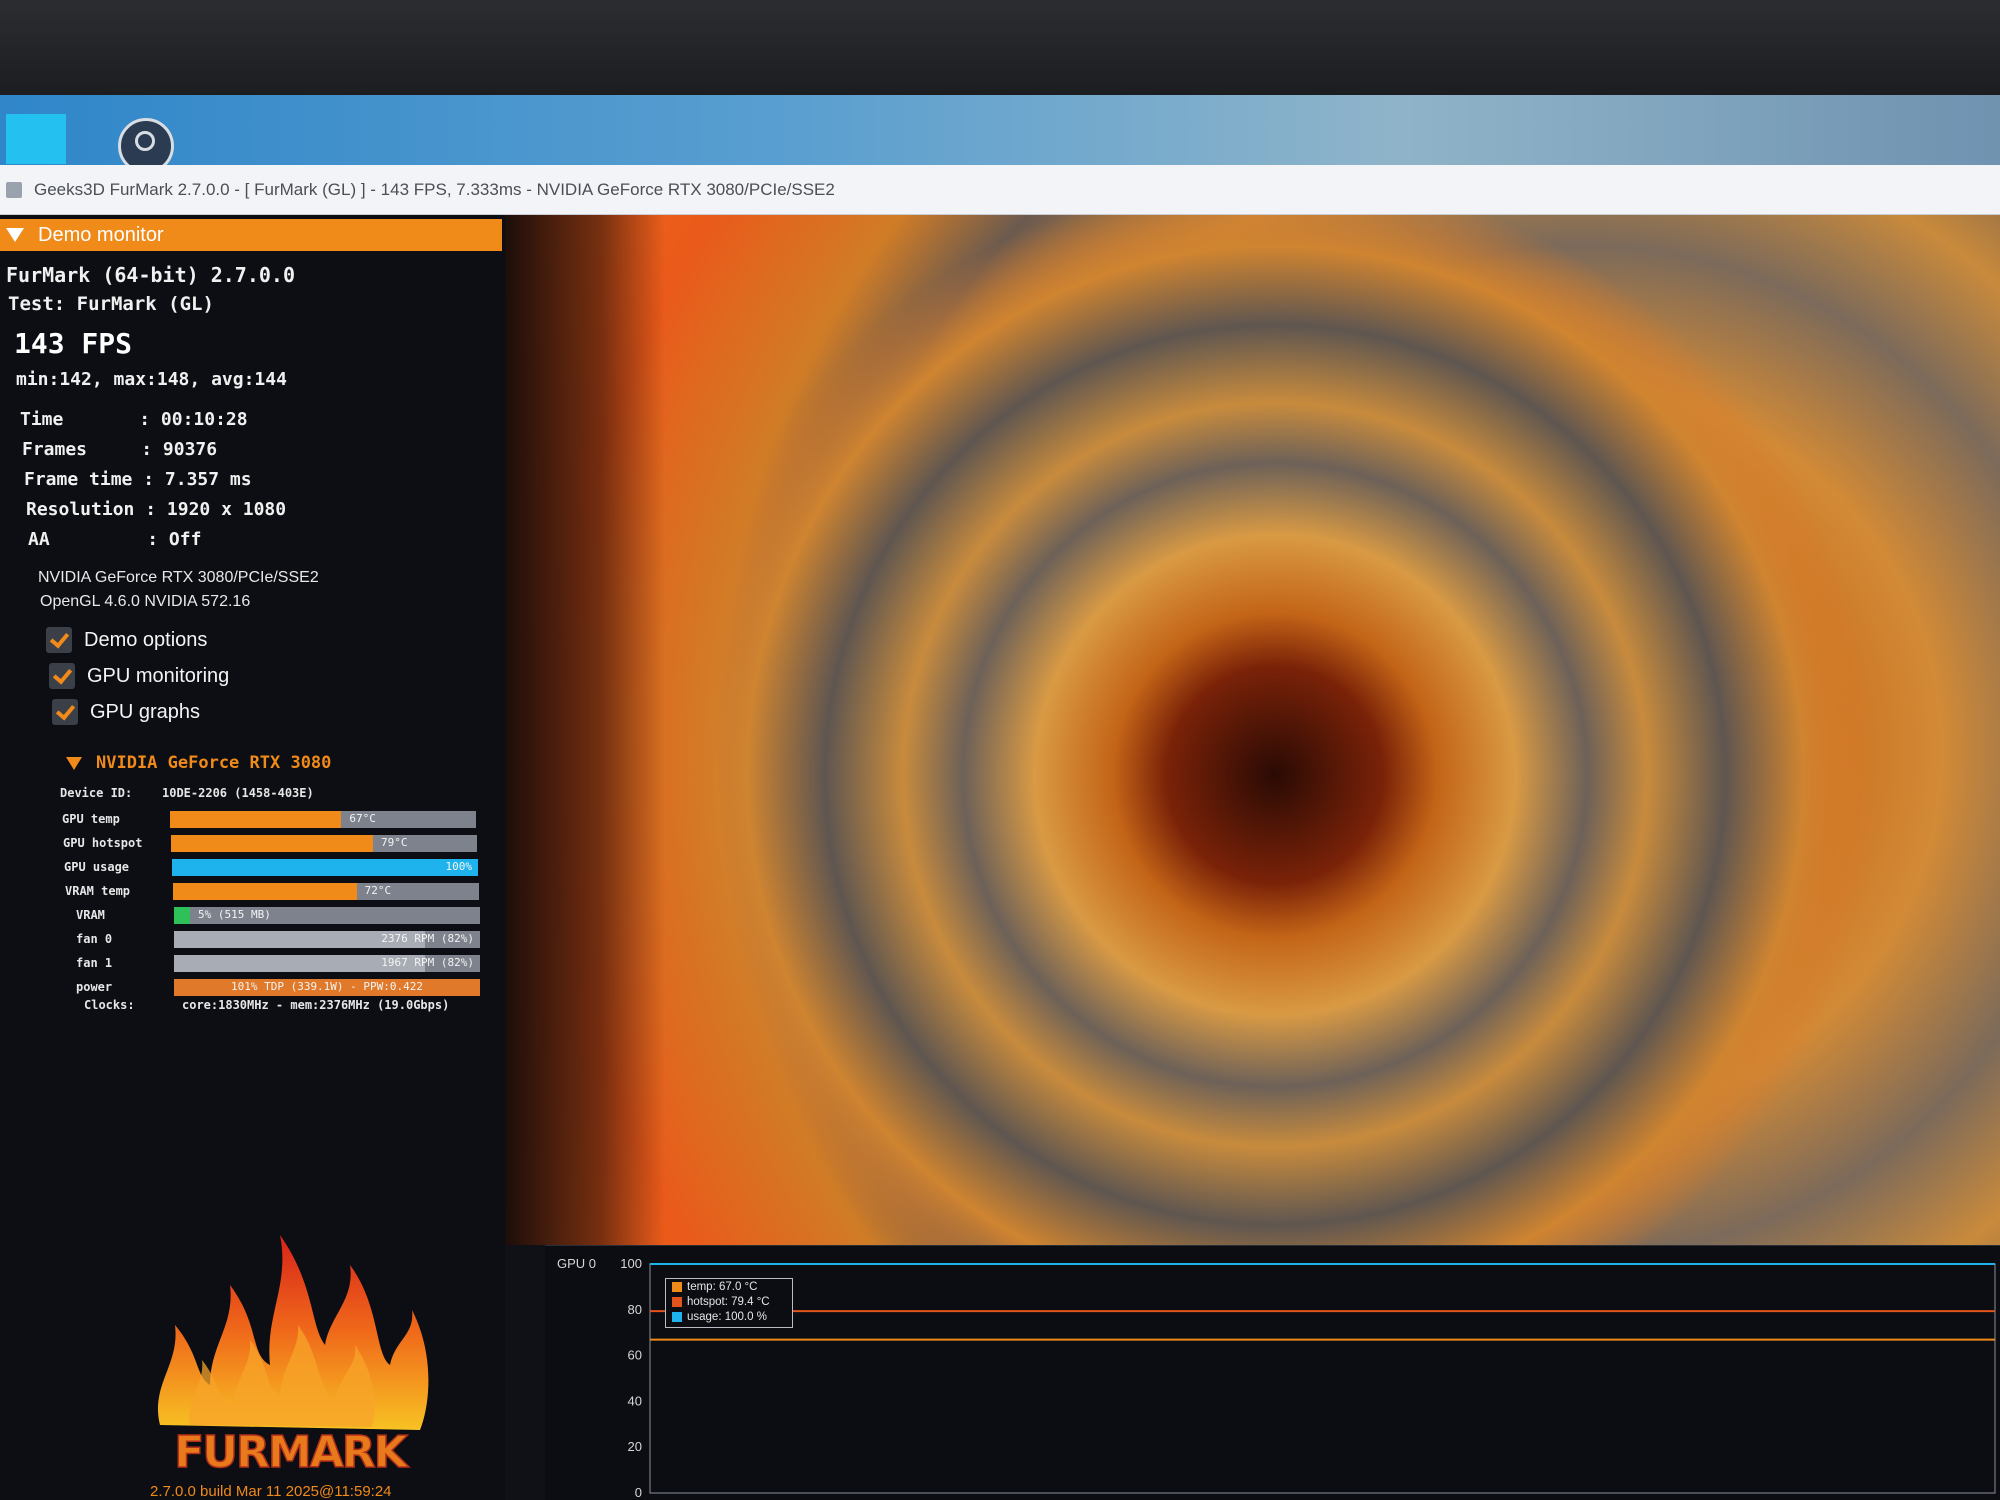  What do you see at coordinates (427, 938) in the screenshot?
I see `metric-value: 2376 RPM (82%)` at bounding box center [427, 938].